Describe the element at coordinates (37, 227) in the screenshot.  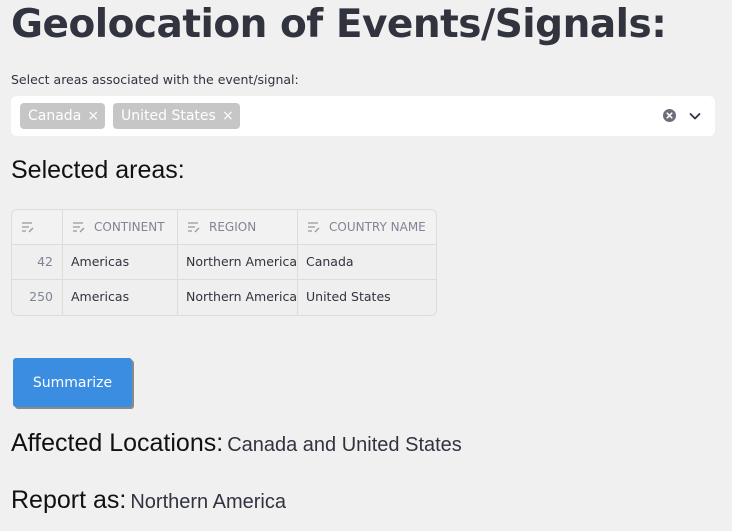
I see `index-header` at that location.